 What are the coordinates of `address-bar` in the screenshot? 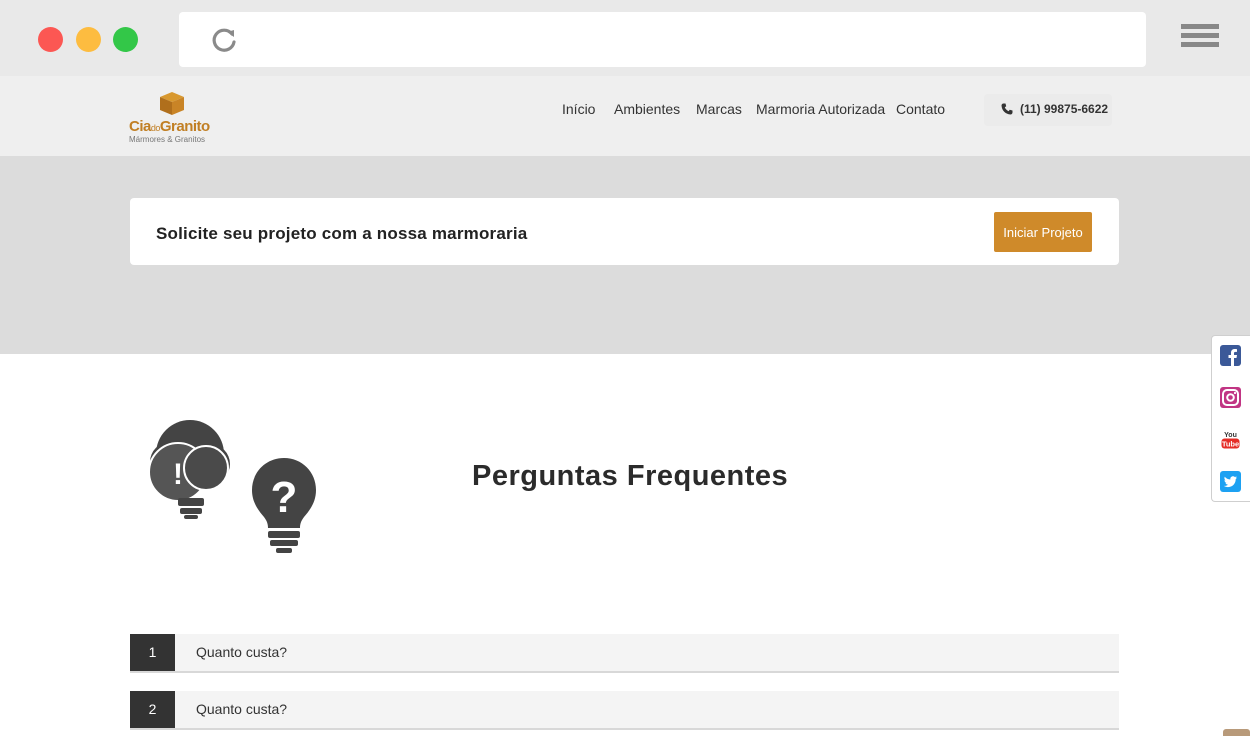 It's located at (662, 39).